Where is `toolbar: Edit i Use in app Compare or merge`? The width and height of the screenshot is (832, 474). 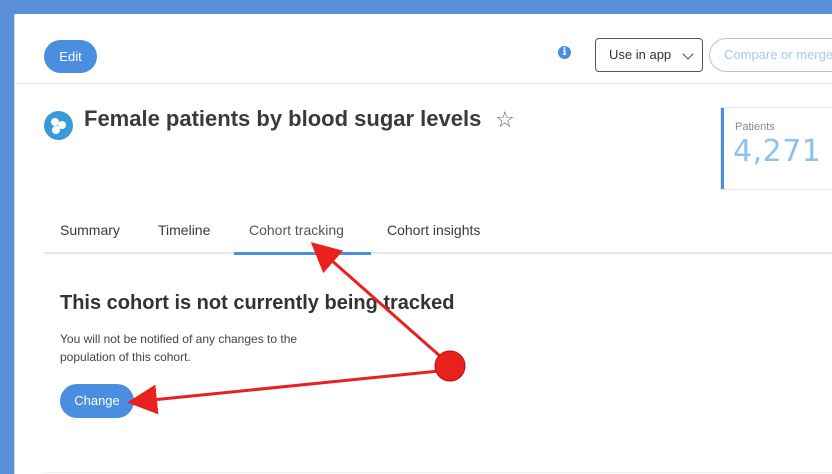
toolbar: Edit i Use in app Compare or merge is located at coordinates (423, 49).